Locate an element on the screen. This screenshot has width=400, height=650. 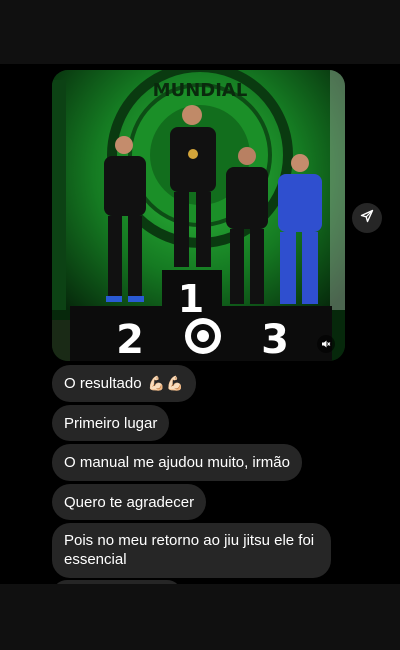
banner-text: MUNDIAL is located at coordinates (200, 90).